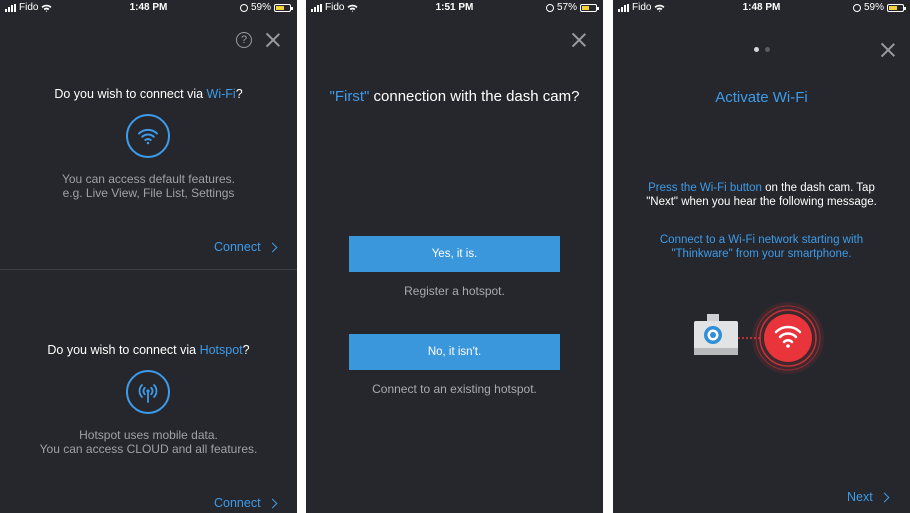 The width and height of the screenshot is (910, 513). I want to click on next-label: Next, so click(860, 497).